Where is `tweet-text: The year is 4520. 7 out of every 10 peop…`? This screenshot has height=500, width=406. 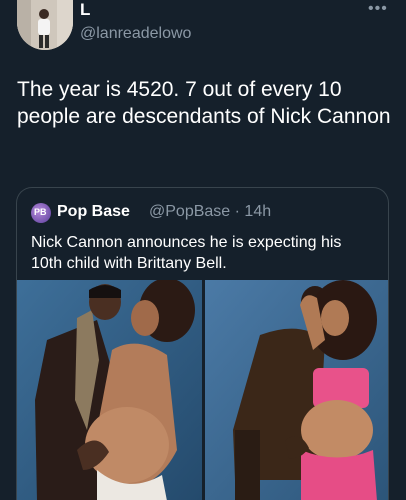 tweet-text: The year is 4520. 7 out of every 10 peop… is located at coordinates (204, 103).